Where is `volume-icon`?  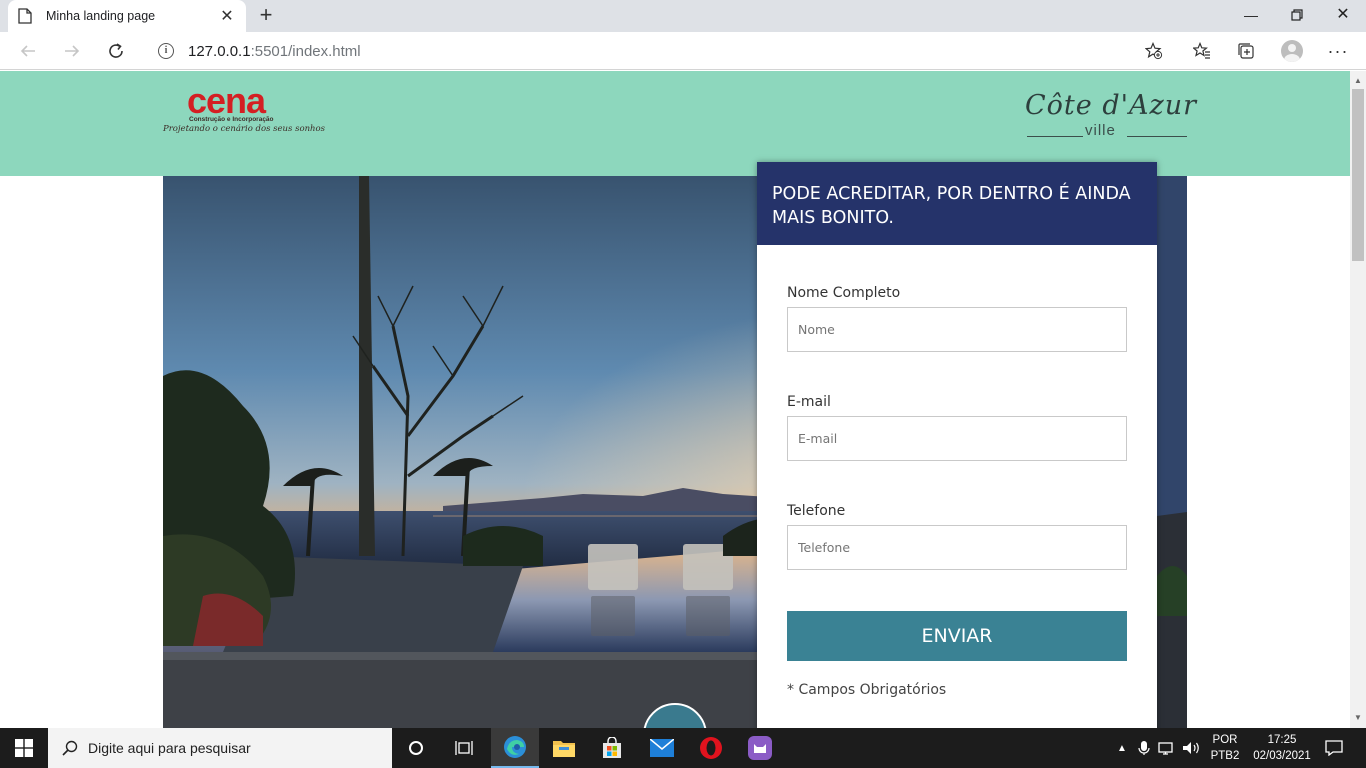
volume-icon is located at coordinates (1191, 748).